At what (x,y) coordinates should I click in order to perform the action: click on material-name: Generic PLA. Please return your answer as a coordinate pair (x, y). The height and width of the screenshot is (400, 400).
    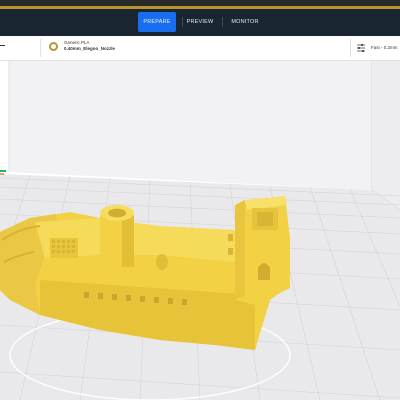
    Looking at the image, I should click on (77, 42).